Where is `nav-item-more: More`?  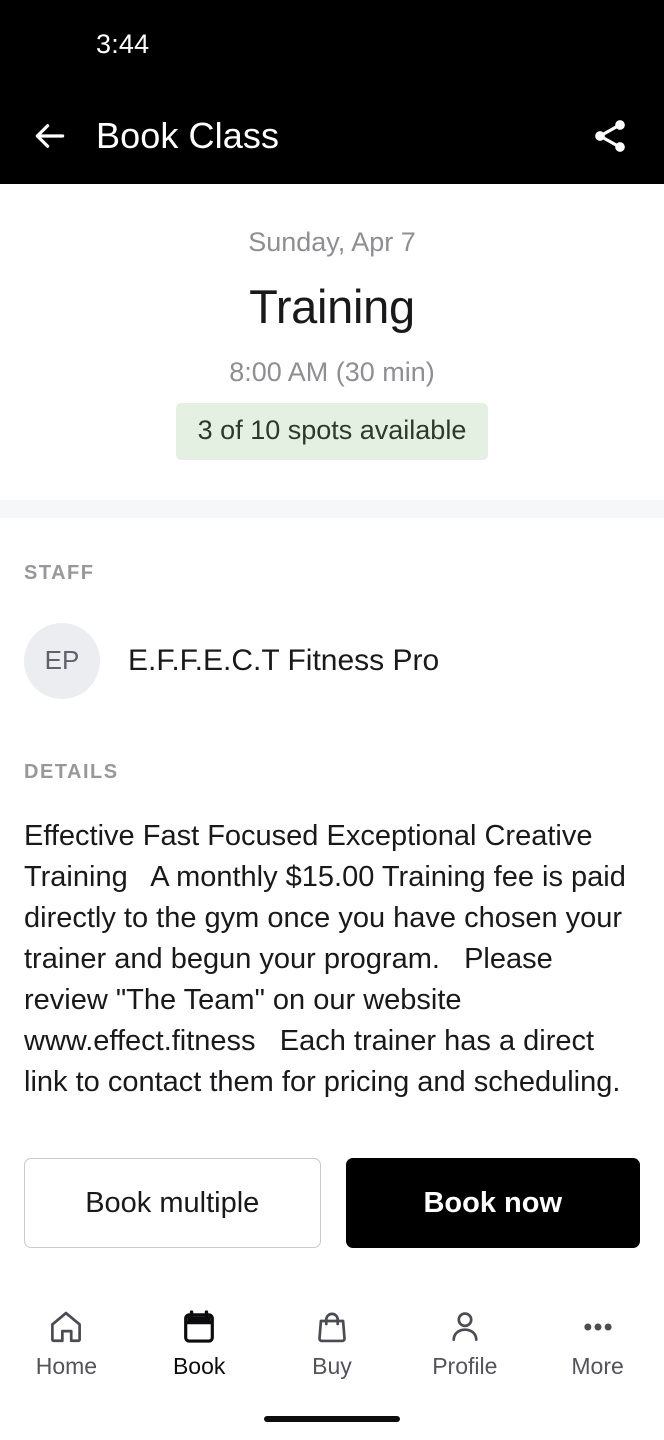 nav-item-more: More is located at coordinates (597, 1342).